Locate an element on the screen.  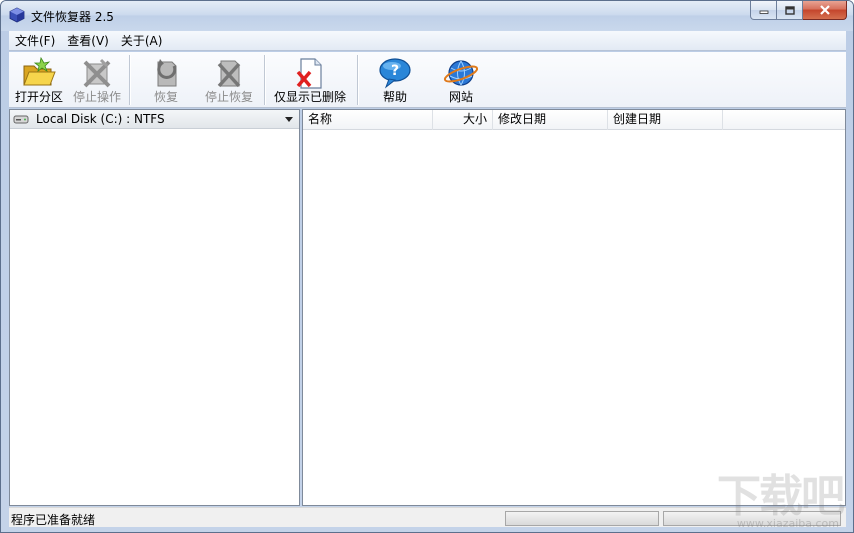
website-button: 网站 is located at coordinates (461, 80).